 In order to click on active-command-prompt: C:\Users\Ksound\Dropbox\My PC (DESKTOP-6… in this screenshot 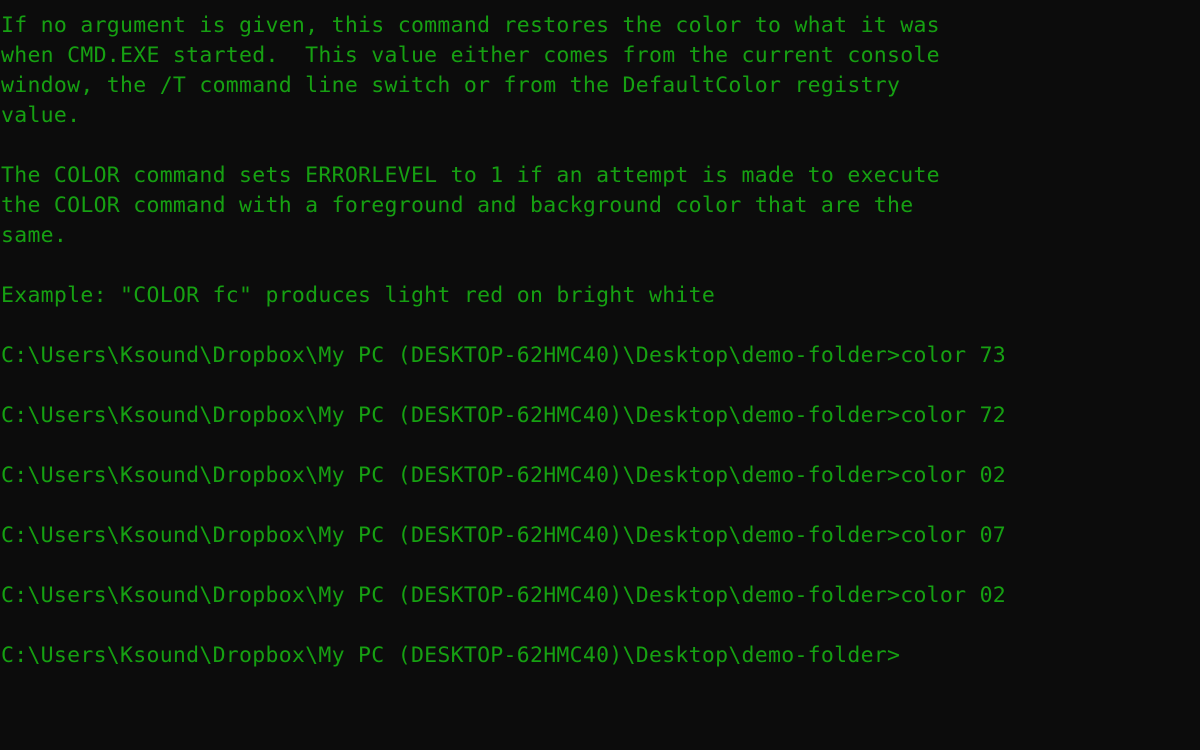, I will do `click(600, 656)`.